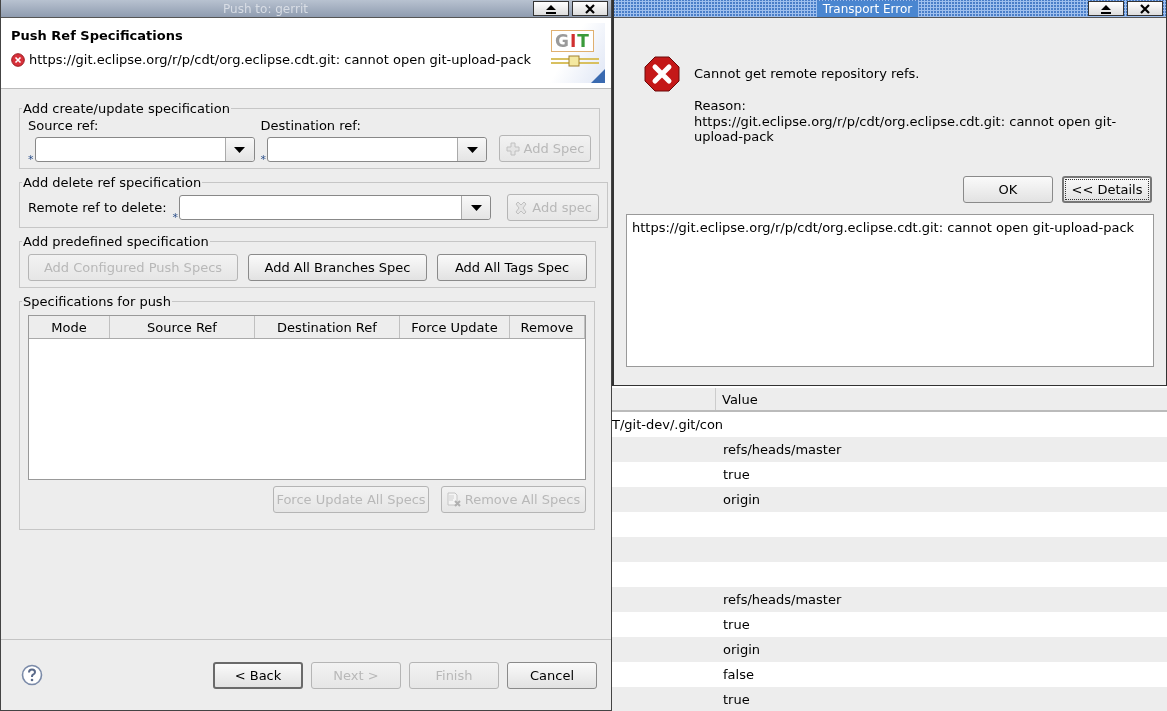 Image resolution: width=1167 pixels, height=711 pixels. Describe the element at coordinates (552, 675) in the screenshot. I see `wizard-button: Cancel` at that location.